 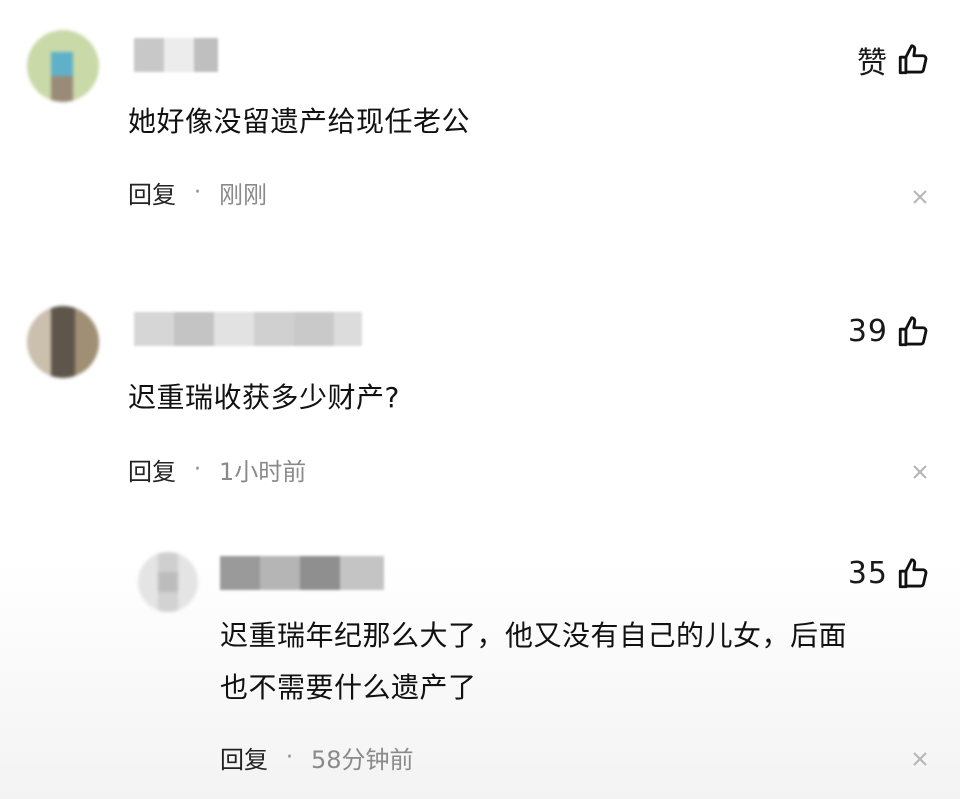 I want to click on like-button: 赞, so click(x=893, y=60).